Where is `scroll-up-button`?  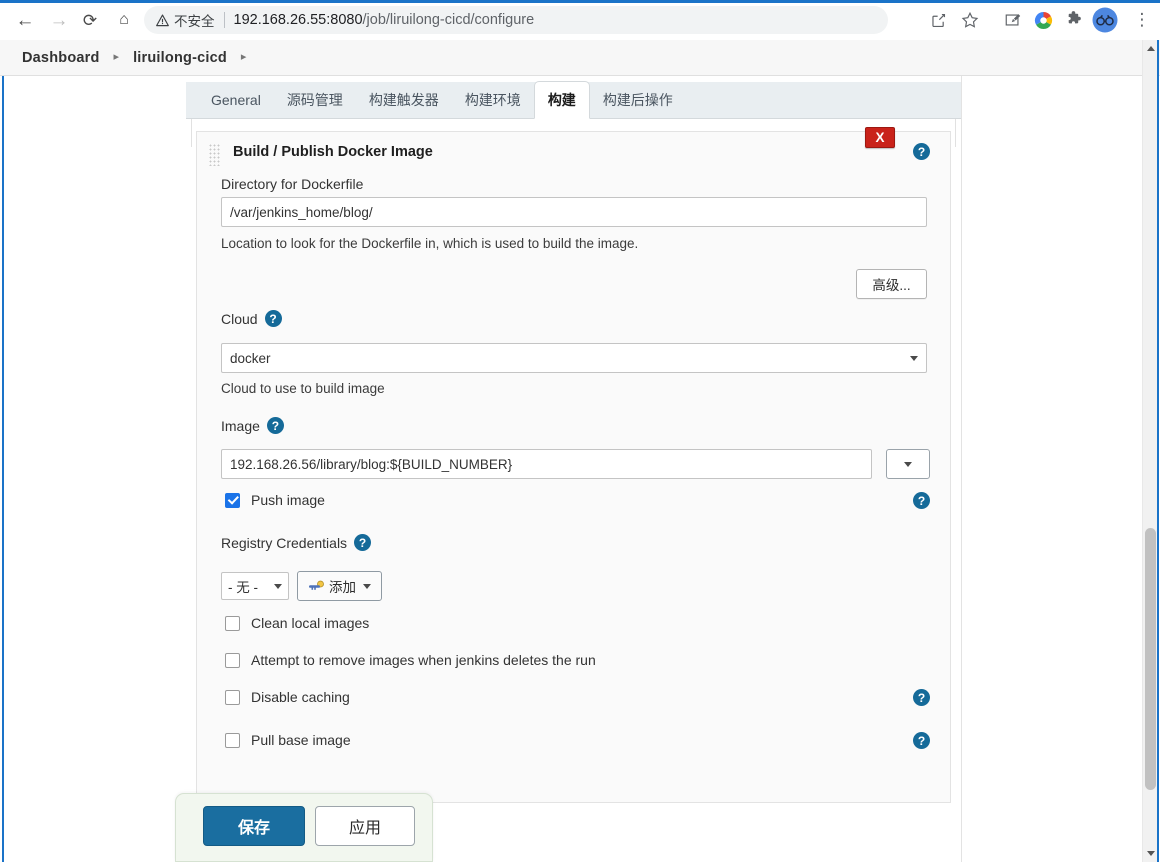
scroll-up-button is located at coordinates (1150, 48).